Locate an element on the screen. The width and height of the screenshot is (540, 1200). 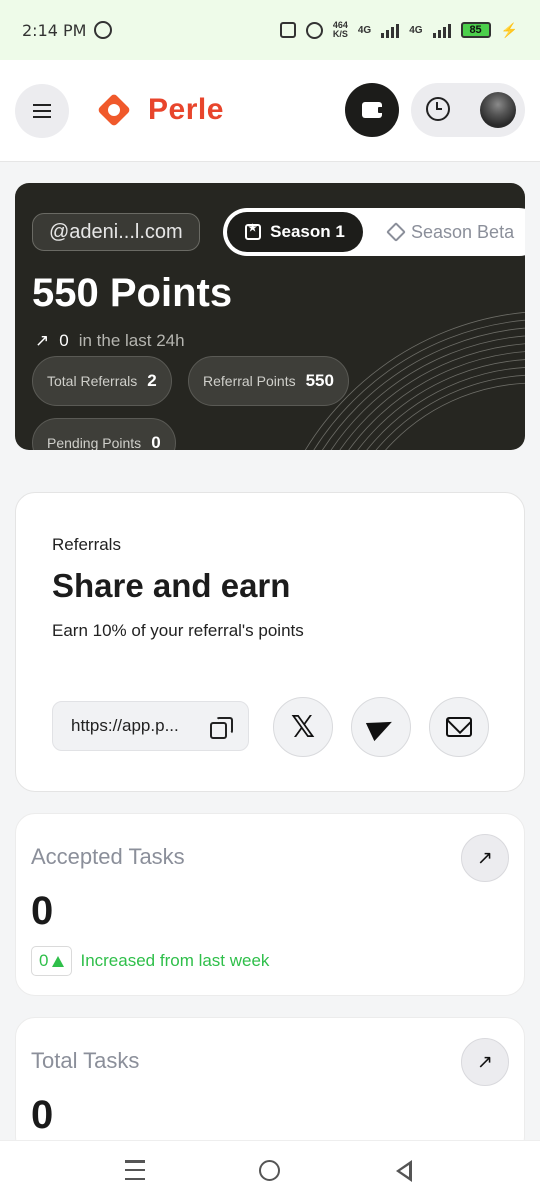
network-type-2: 4G is located at coordinates (416, 30).